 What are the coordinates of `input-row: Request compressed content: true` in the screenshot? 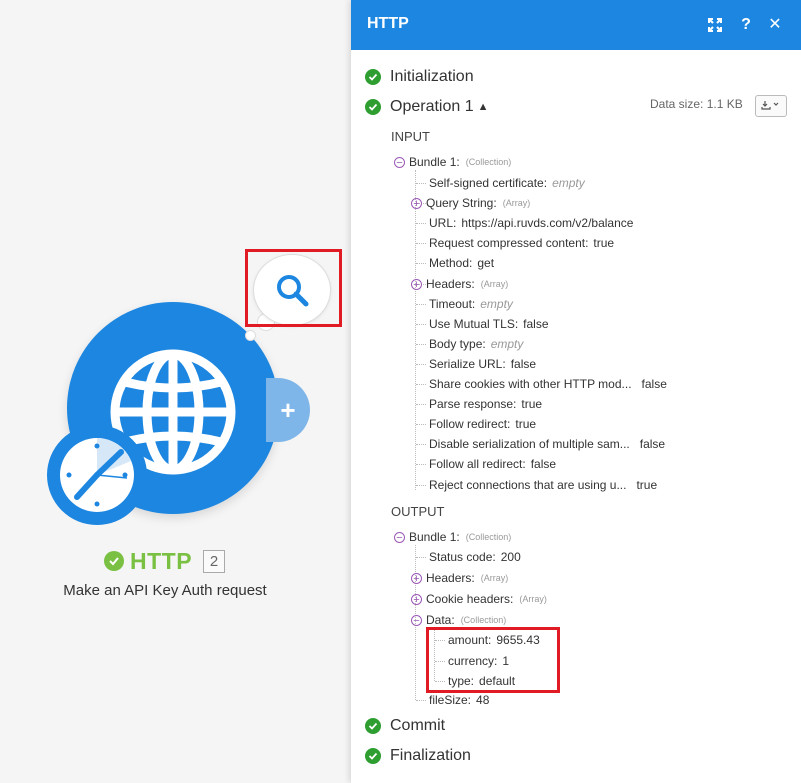 It's located at (521, 243).